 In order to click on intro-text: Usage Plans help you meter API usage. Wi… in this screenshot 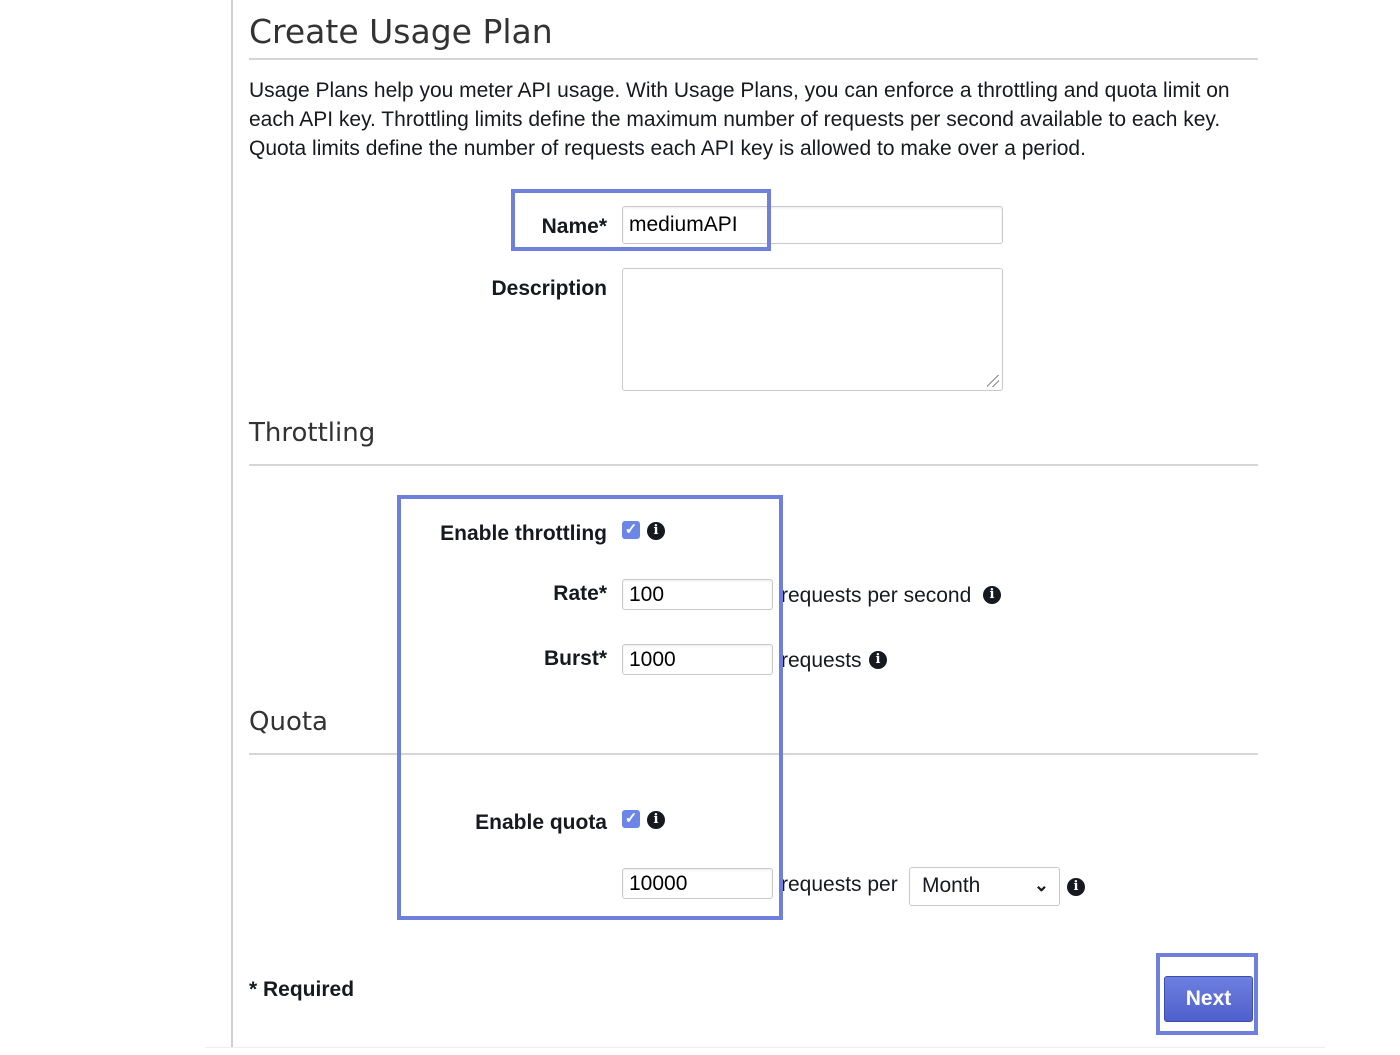, I will do `click(759, 119)`.